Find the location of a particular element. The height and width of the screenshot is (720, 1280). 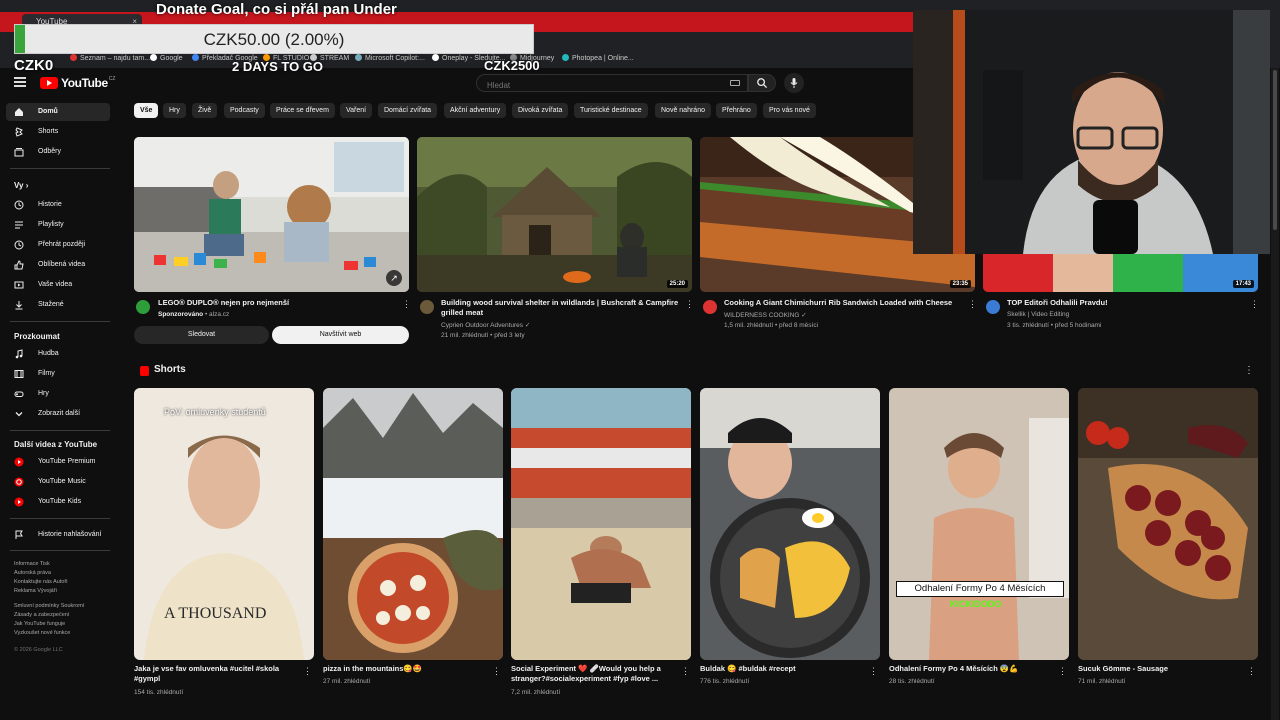

search-button is located at coordinates (762, 83).